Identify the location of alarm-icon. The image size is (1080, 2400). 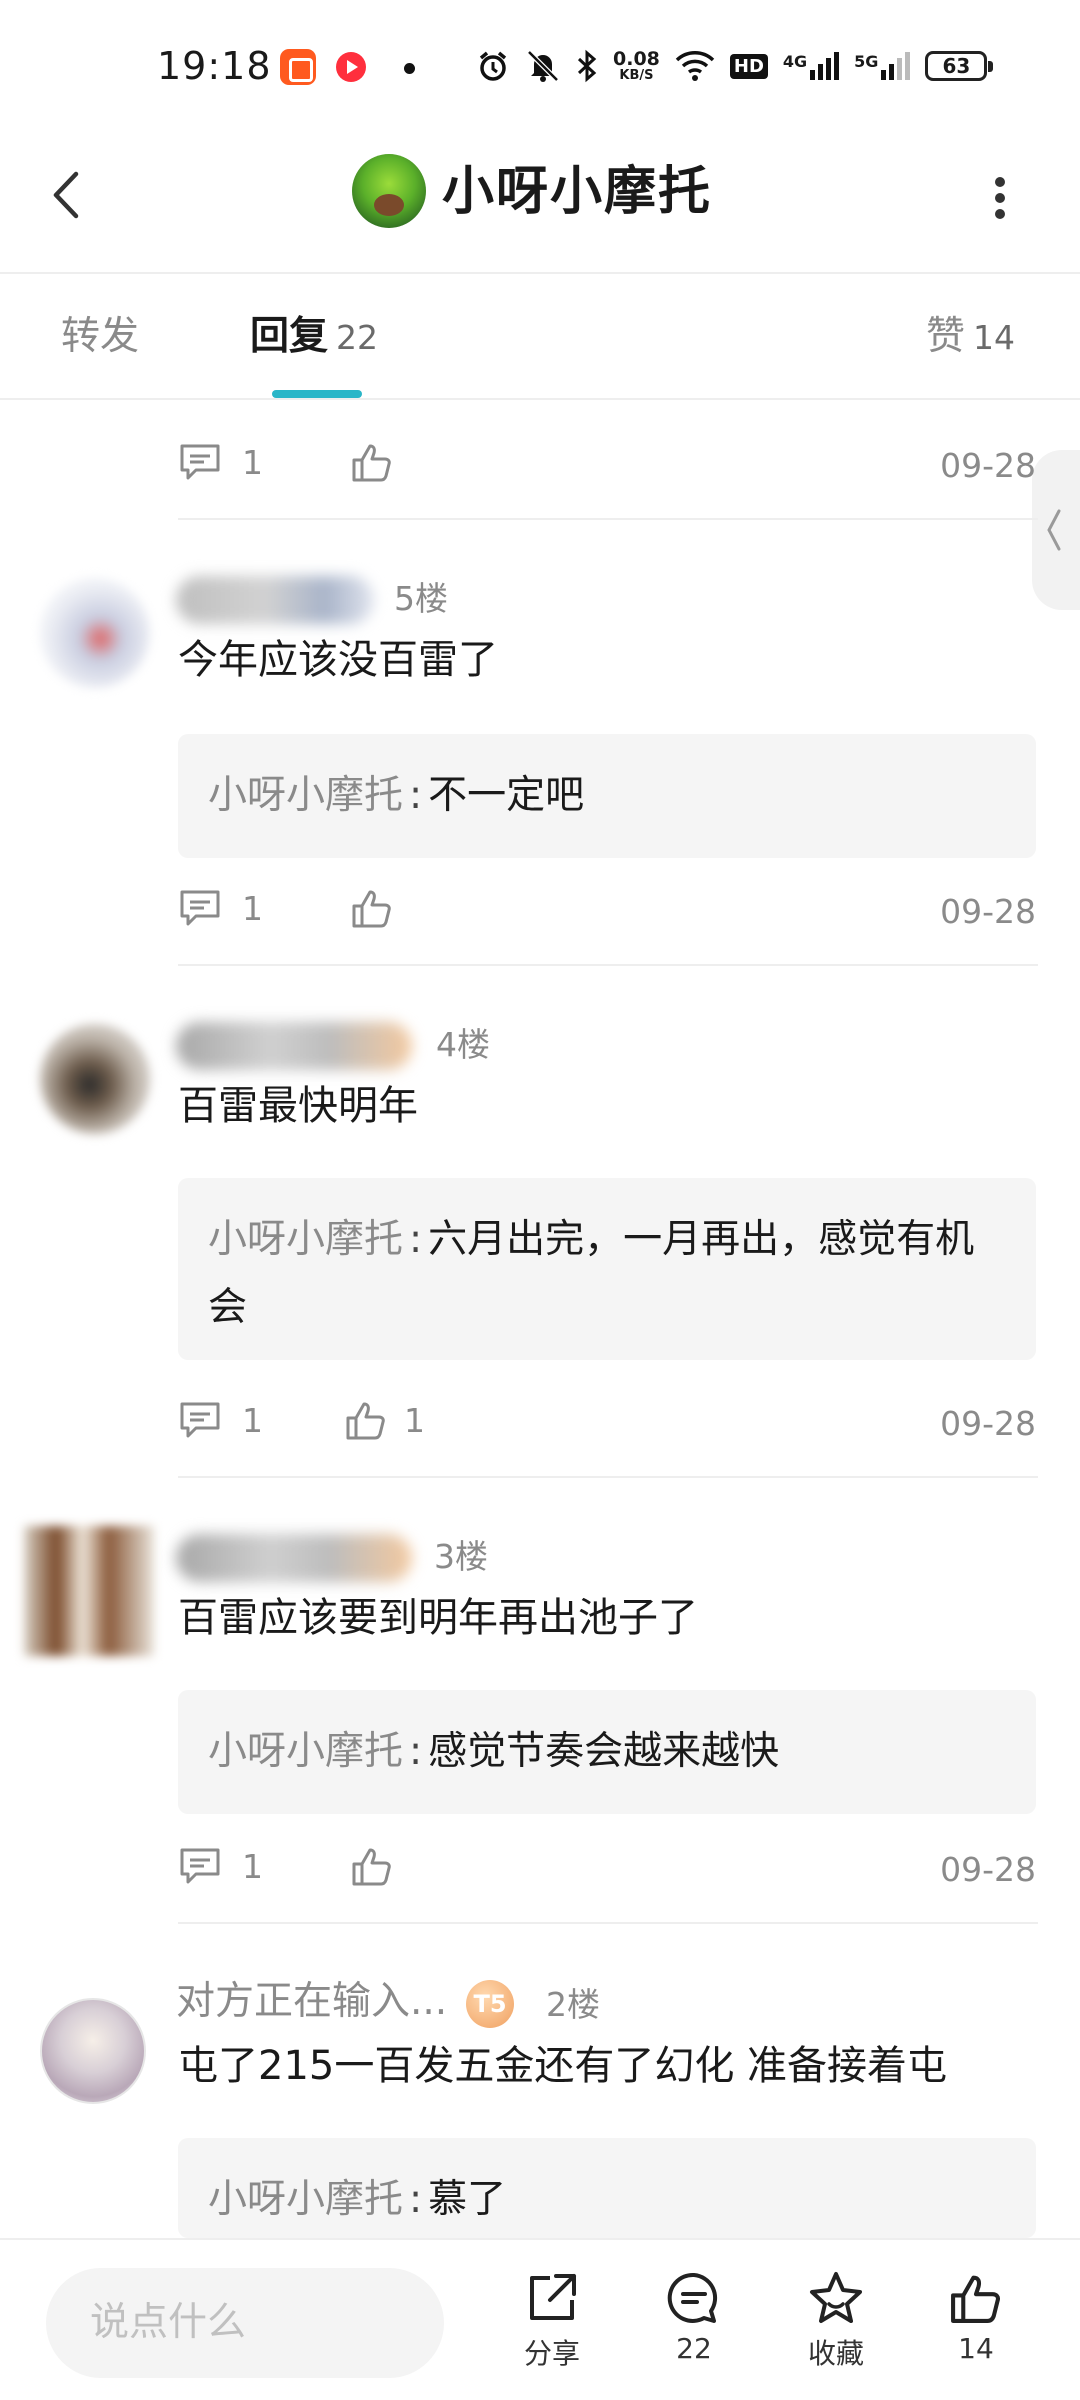
(493, 66).